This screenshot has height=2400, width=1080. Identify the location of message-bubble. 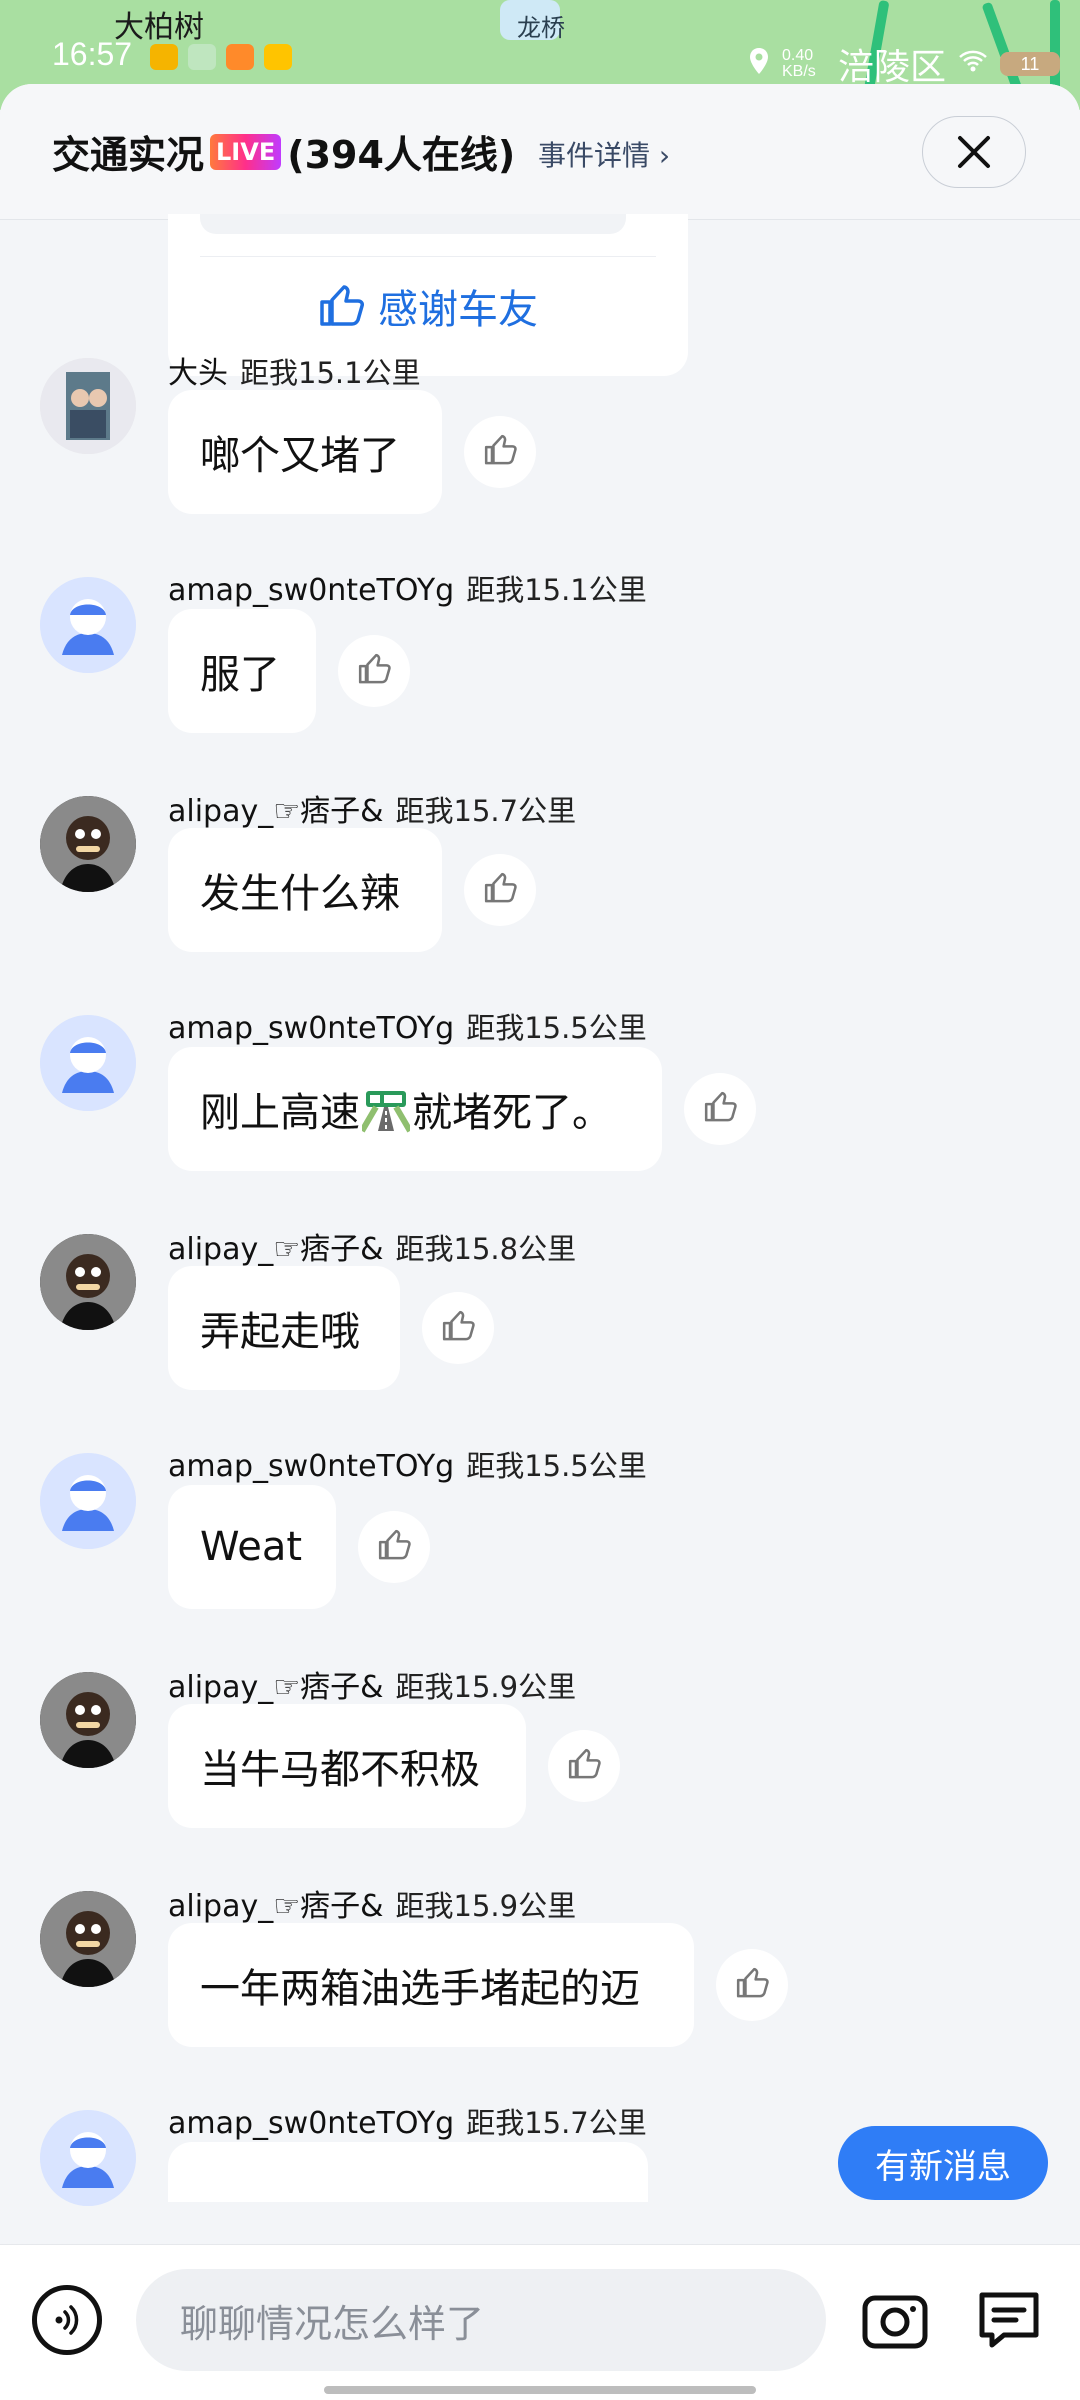
(408, 2172).